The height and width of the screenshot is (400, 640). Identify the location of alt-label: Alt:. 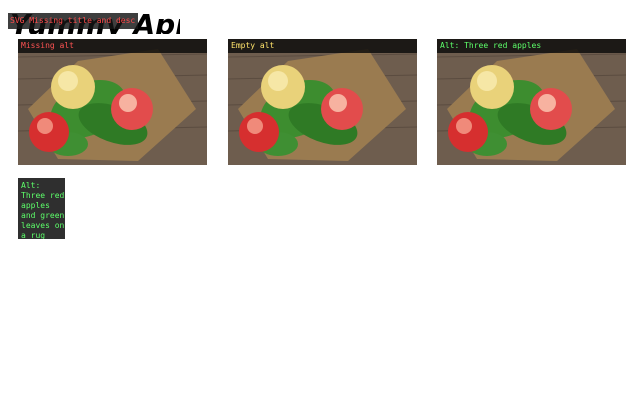
(31, 185).